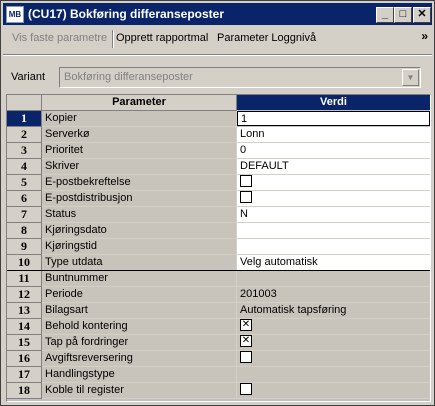  What do you see at coordinates (403, 15) in the screenshot?
I see `maximize-button: □` at bounding box center [403, 15].